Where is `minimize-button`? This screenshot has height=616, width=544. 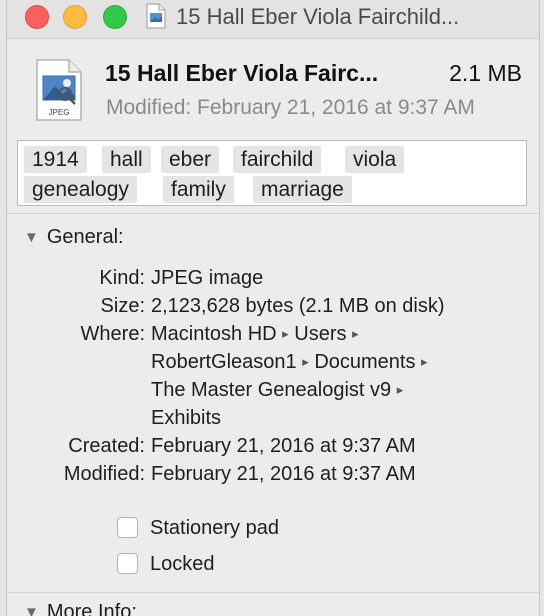
minimize-button is located at coordinates (75, 17).